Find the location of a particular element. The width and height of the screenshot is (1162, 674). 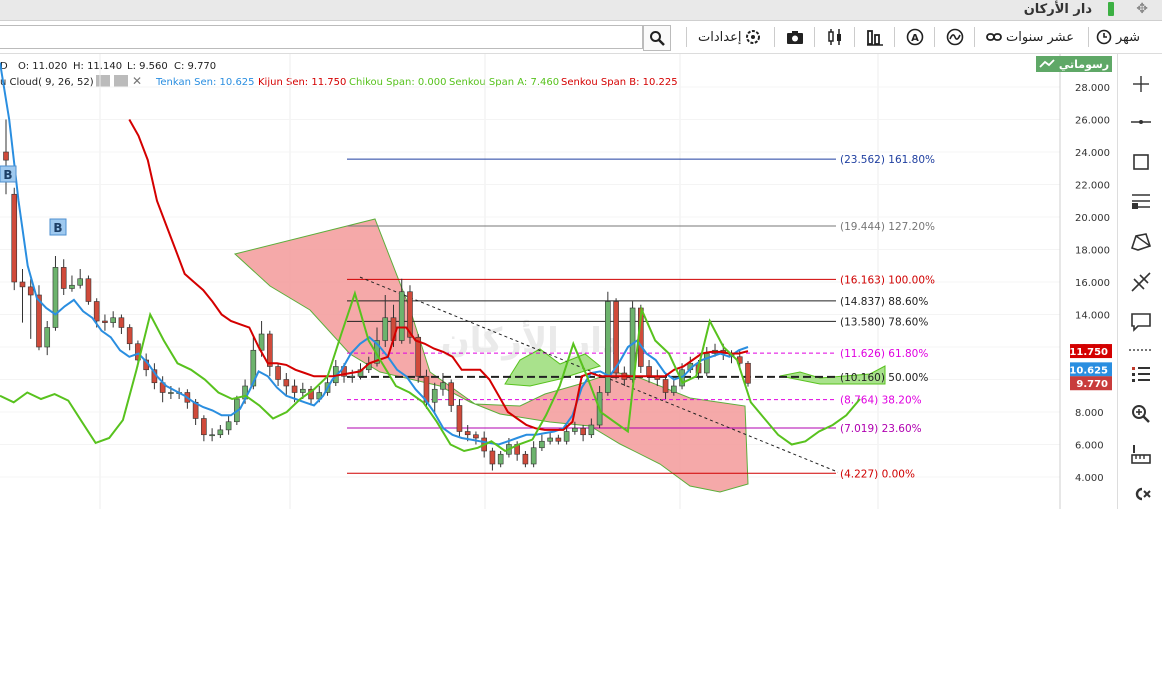

window-title: دار الأركان is located at coordinates (1057, 9).